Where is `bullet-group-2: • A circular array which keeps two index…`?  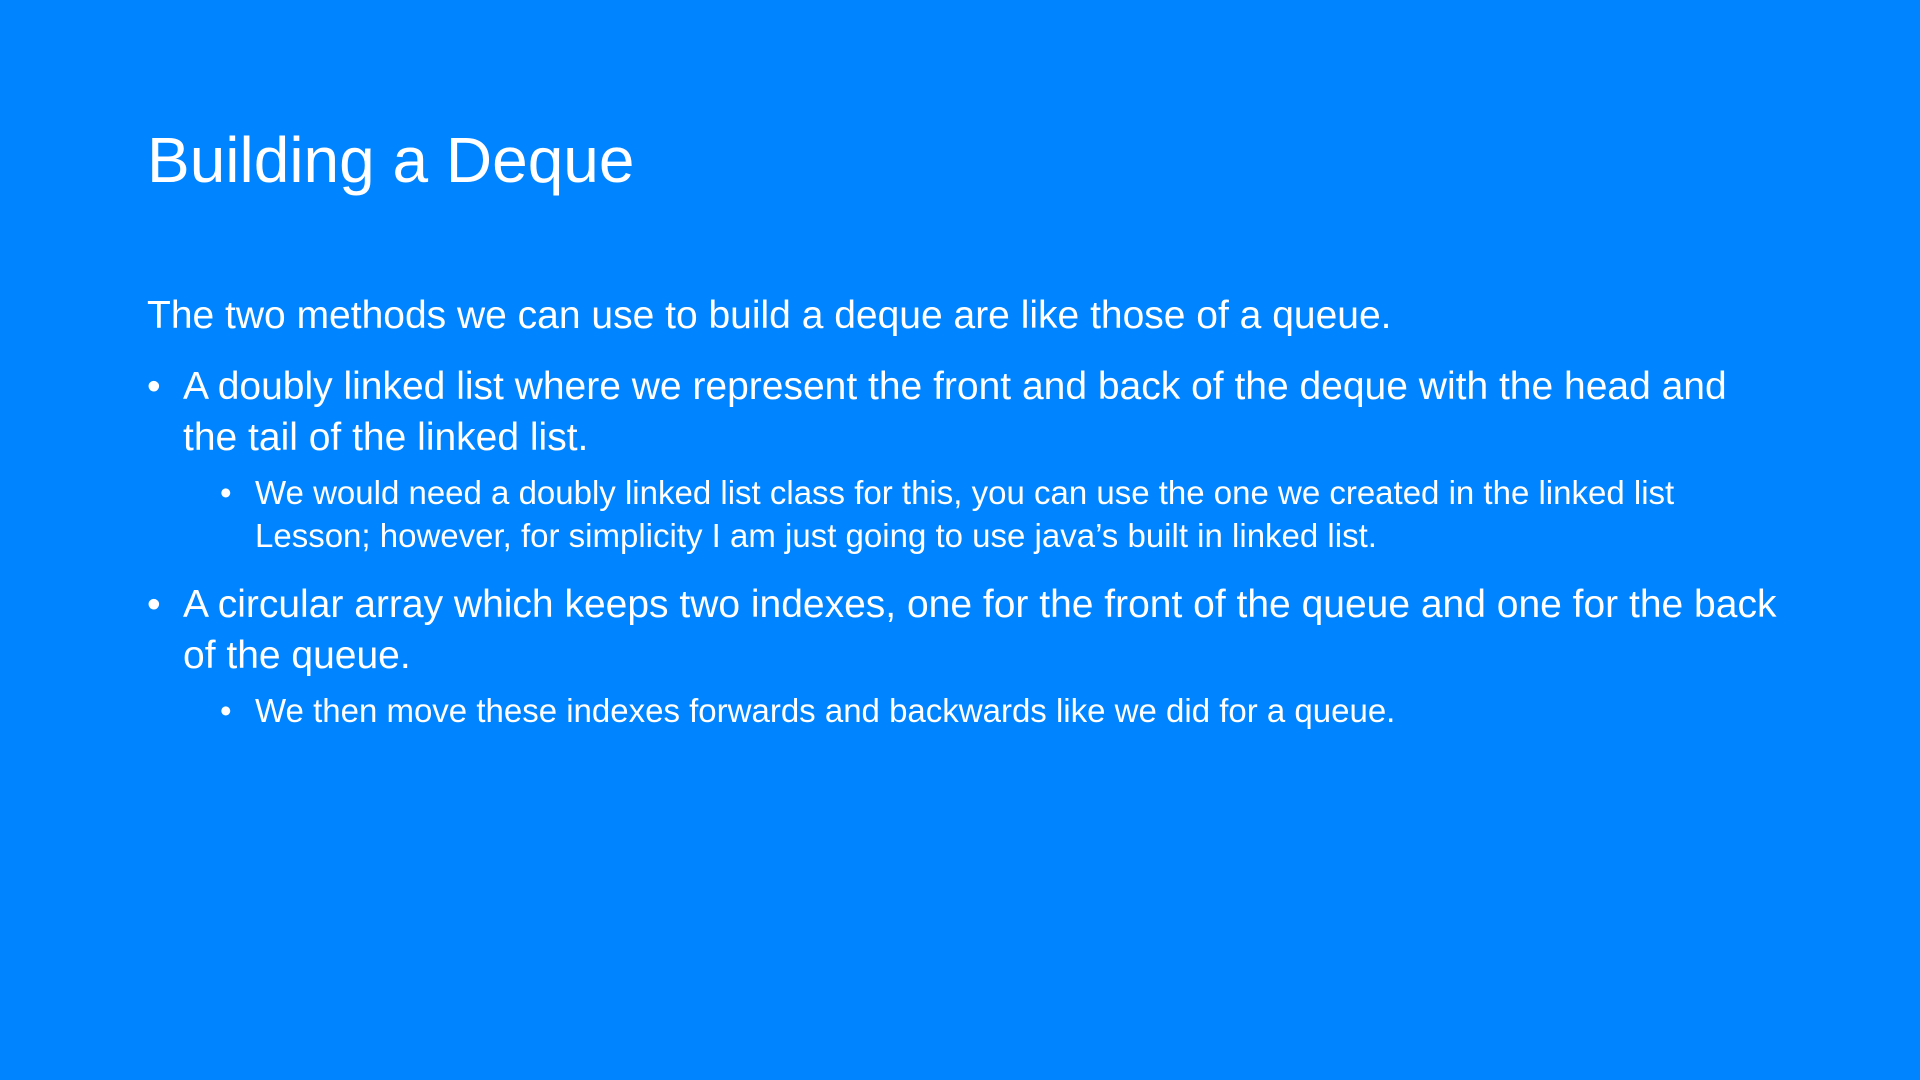
bullet-group-2: • A circular array which keeps two index… is located at coordinates (967, 655).